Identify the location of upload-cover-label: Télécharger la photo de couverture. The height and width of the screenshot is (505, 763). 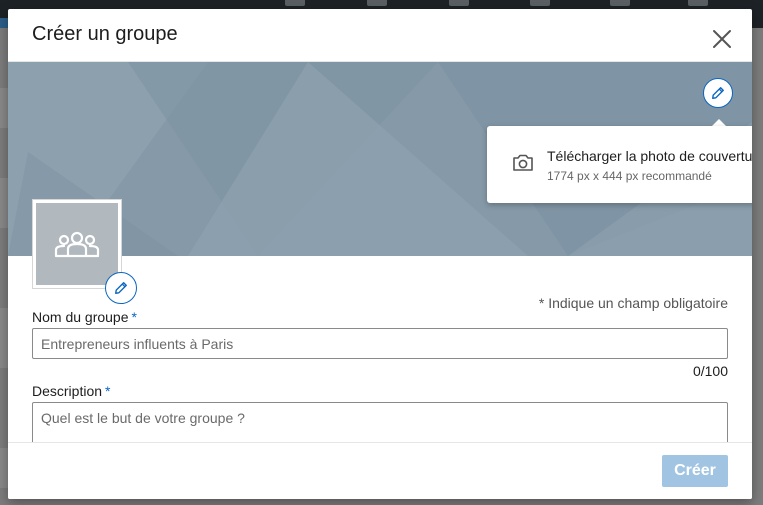
(649, 156).